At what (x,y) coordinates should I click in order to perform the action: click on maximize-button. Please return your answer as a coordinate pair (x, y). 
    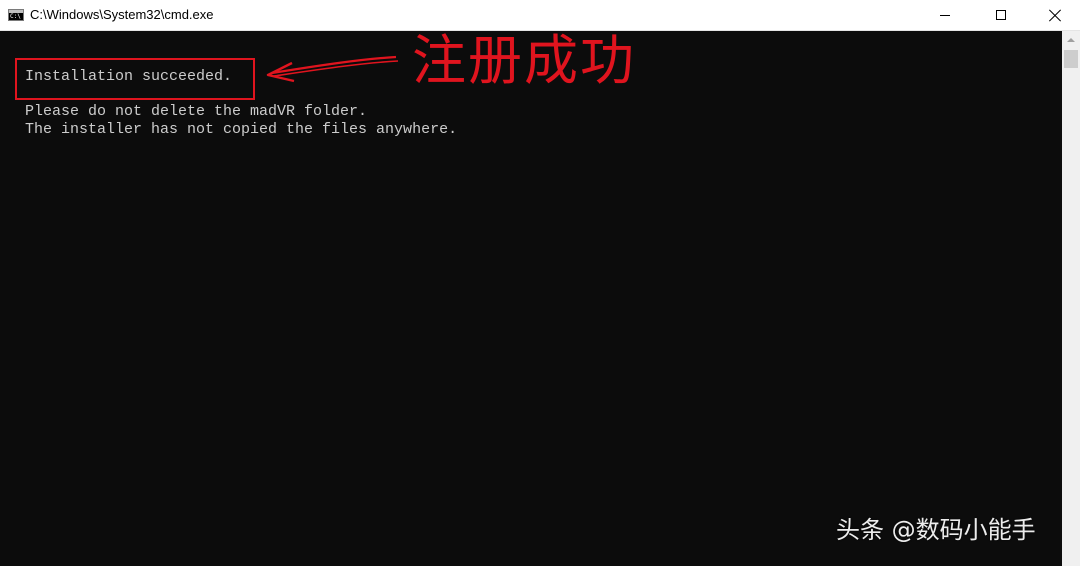
    Looking at the image, I should click on (1001, 15).